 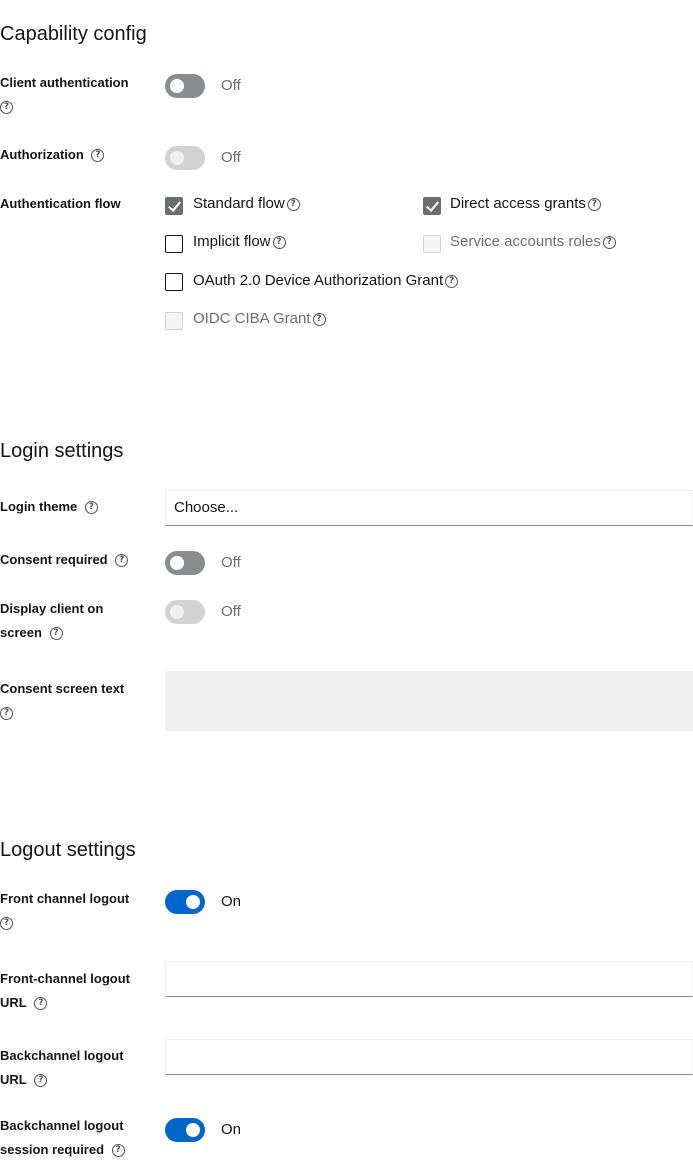 What do you see at coordinates (65, 898) in the screenshot?
I see `front-channel-logout-label-text: Front channel logout` at bounding box center [65, 898].